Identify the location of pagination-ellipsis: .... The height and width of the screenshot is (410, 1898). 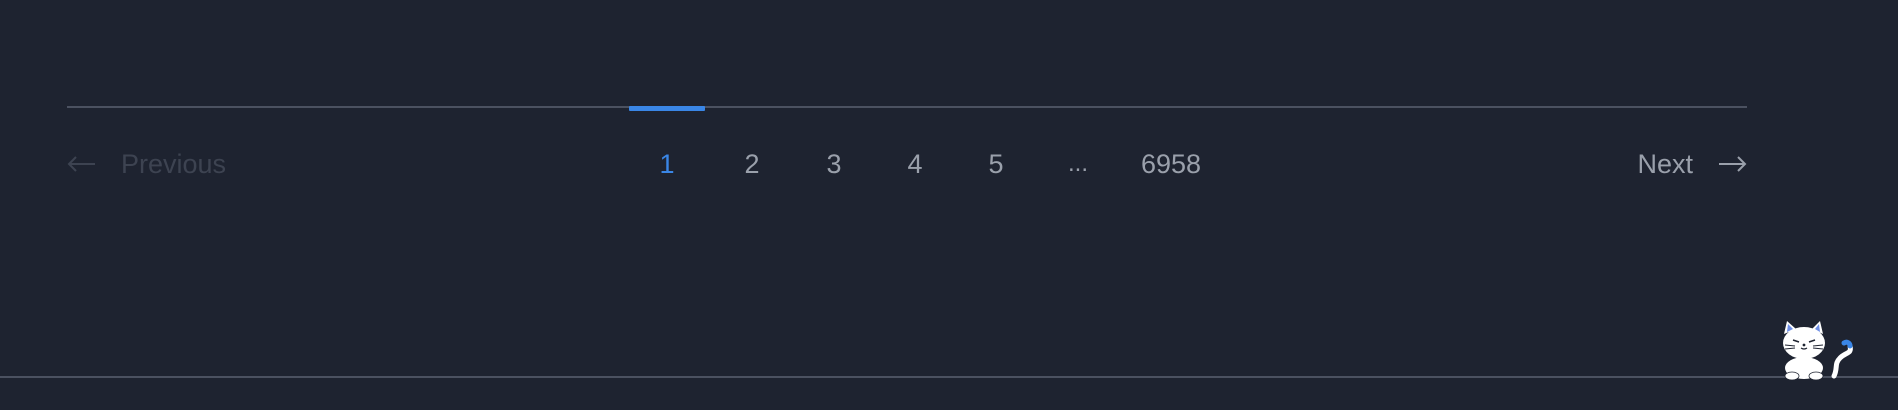
(1077, 163).